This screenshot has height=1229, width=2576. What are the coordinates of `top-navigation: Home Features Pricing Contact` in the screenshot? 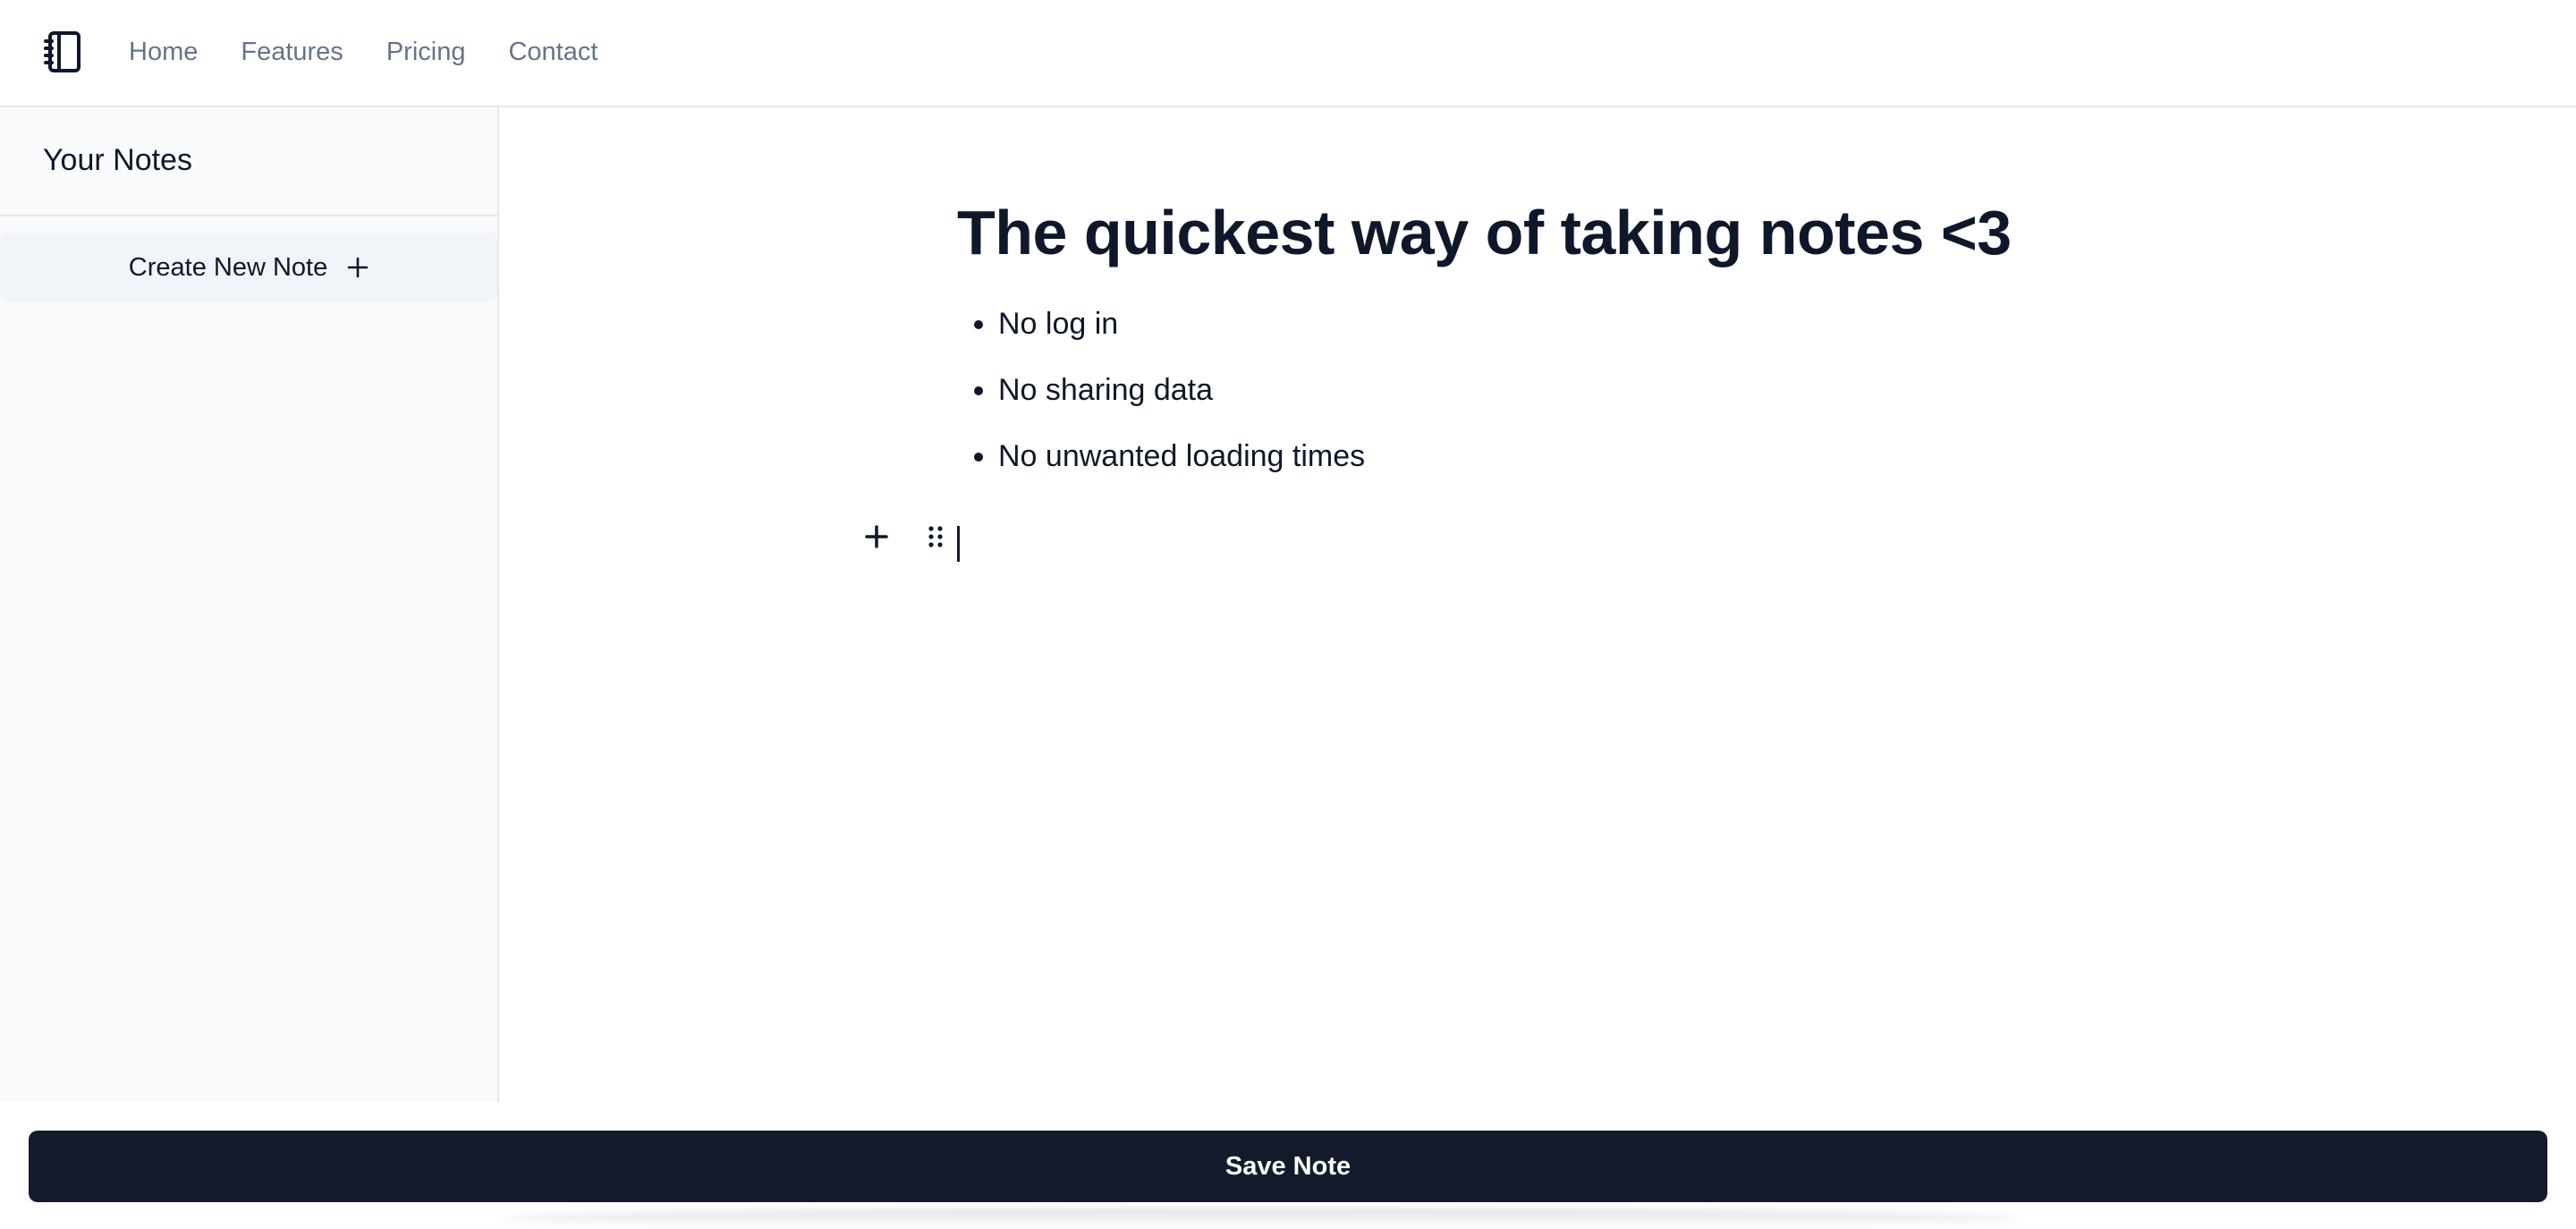 It's located at (1288, 53).